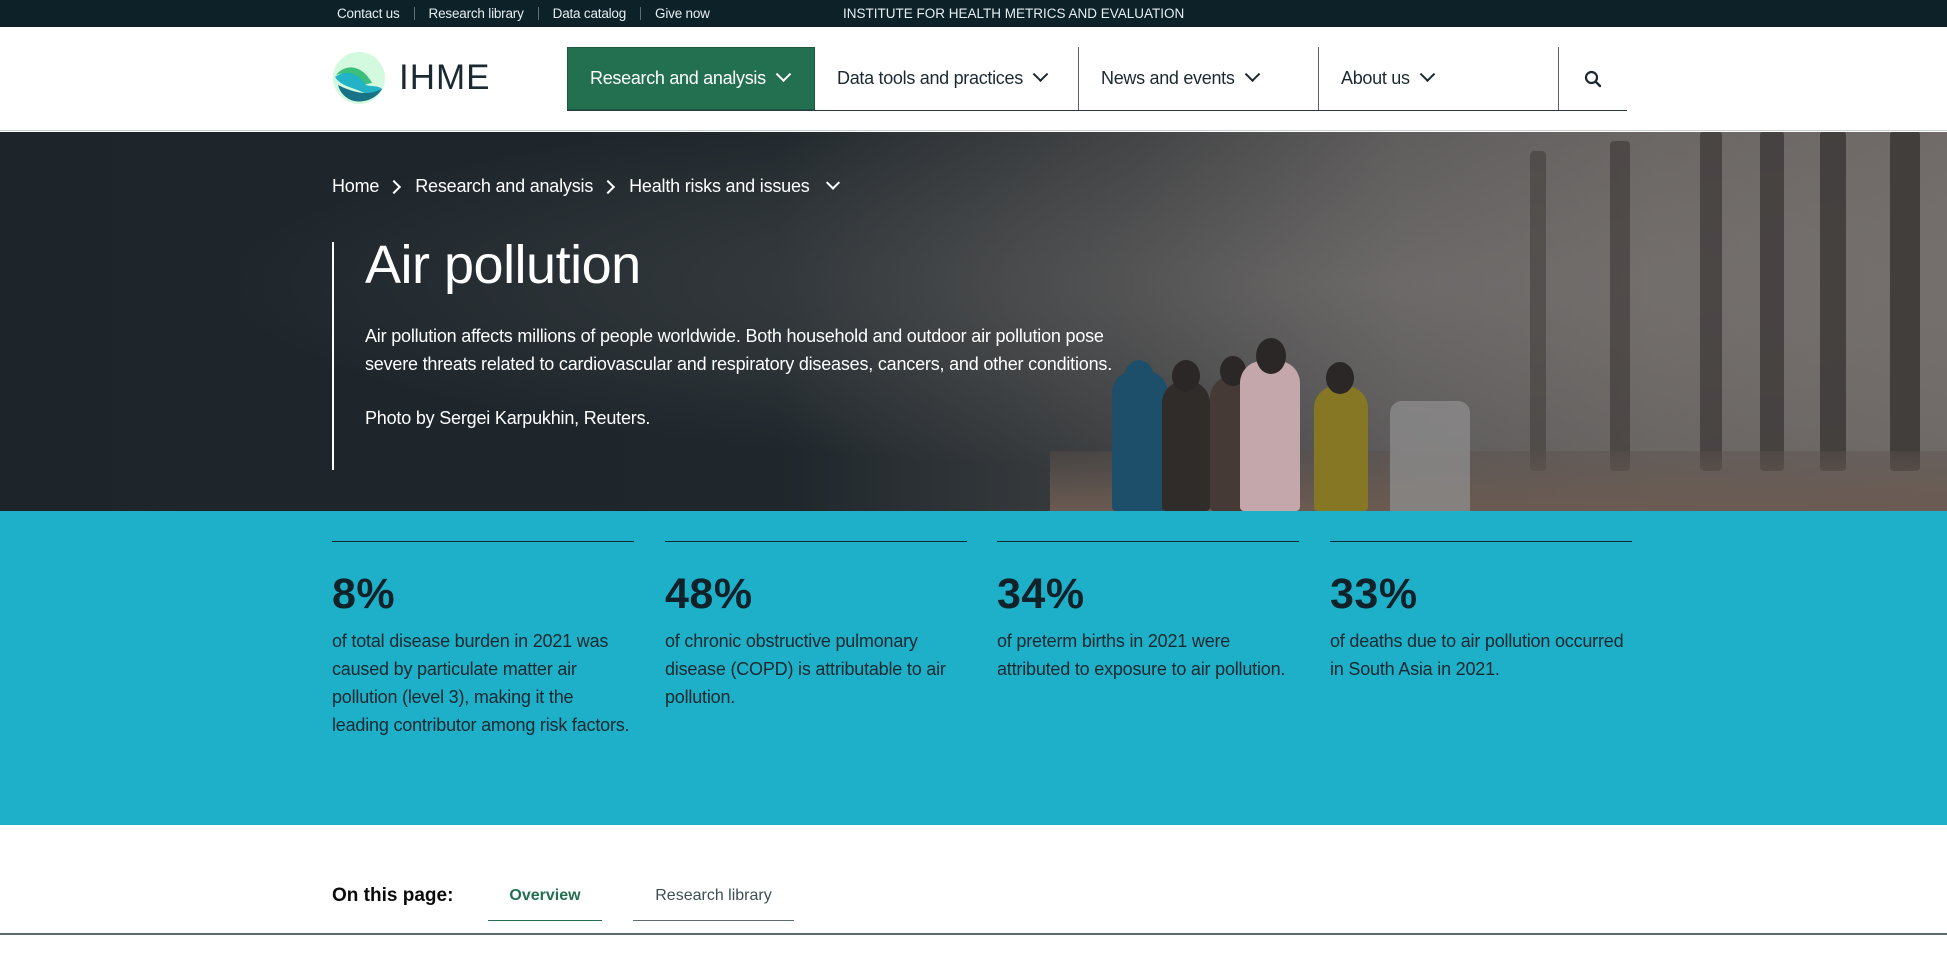  I want to click on nav-research-and-analysis: Research and analysis, so click(691, 78).